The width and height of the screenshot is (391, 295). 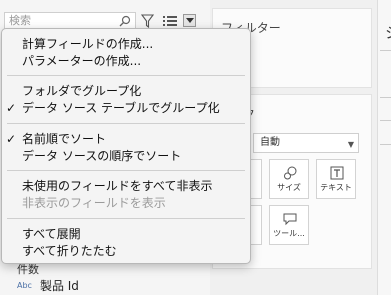 I want to click on filter-icon, so click(x=147, y=21).